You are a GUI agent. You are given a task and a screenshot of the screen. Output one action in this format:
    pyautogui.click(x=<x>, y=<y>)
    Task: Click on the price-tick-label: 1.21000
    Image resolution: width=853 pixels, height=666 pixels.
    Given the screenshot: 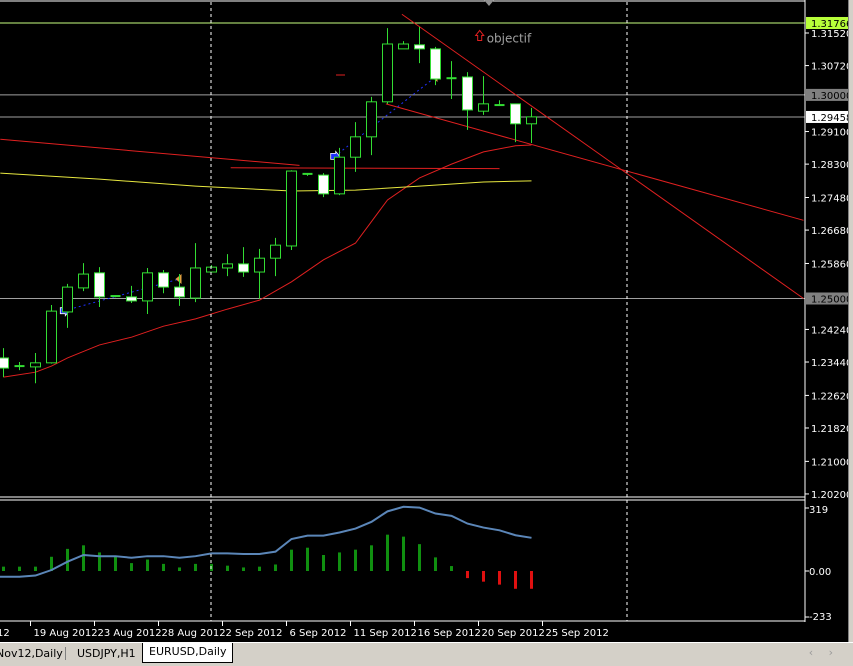 What is the action you would take?
    pyautogui.click(x=829, y=462)
    